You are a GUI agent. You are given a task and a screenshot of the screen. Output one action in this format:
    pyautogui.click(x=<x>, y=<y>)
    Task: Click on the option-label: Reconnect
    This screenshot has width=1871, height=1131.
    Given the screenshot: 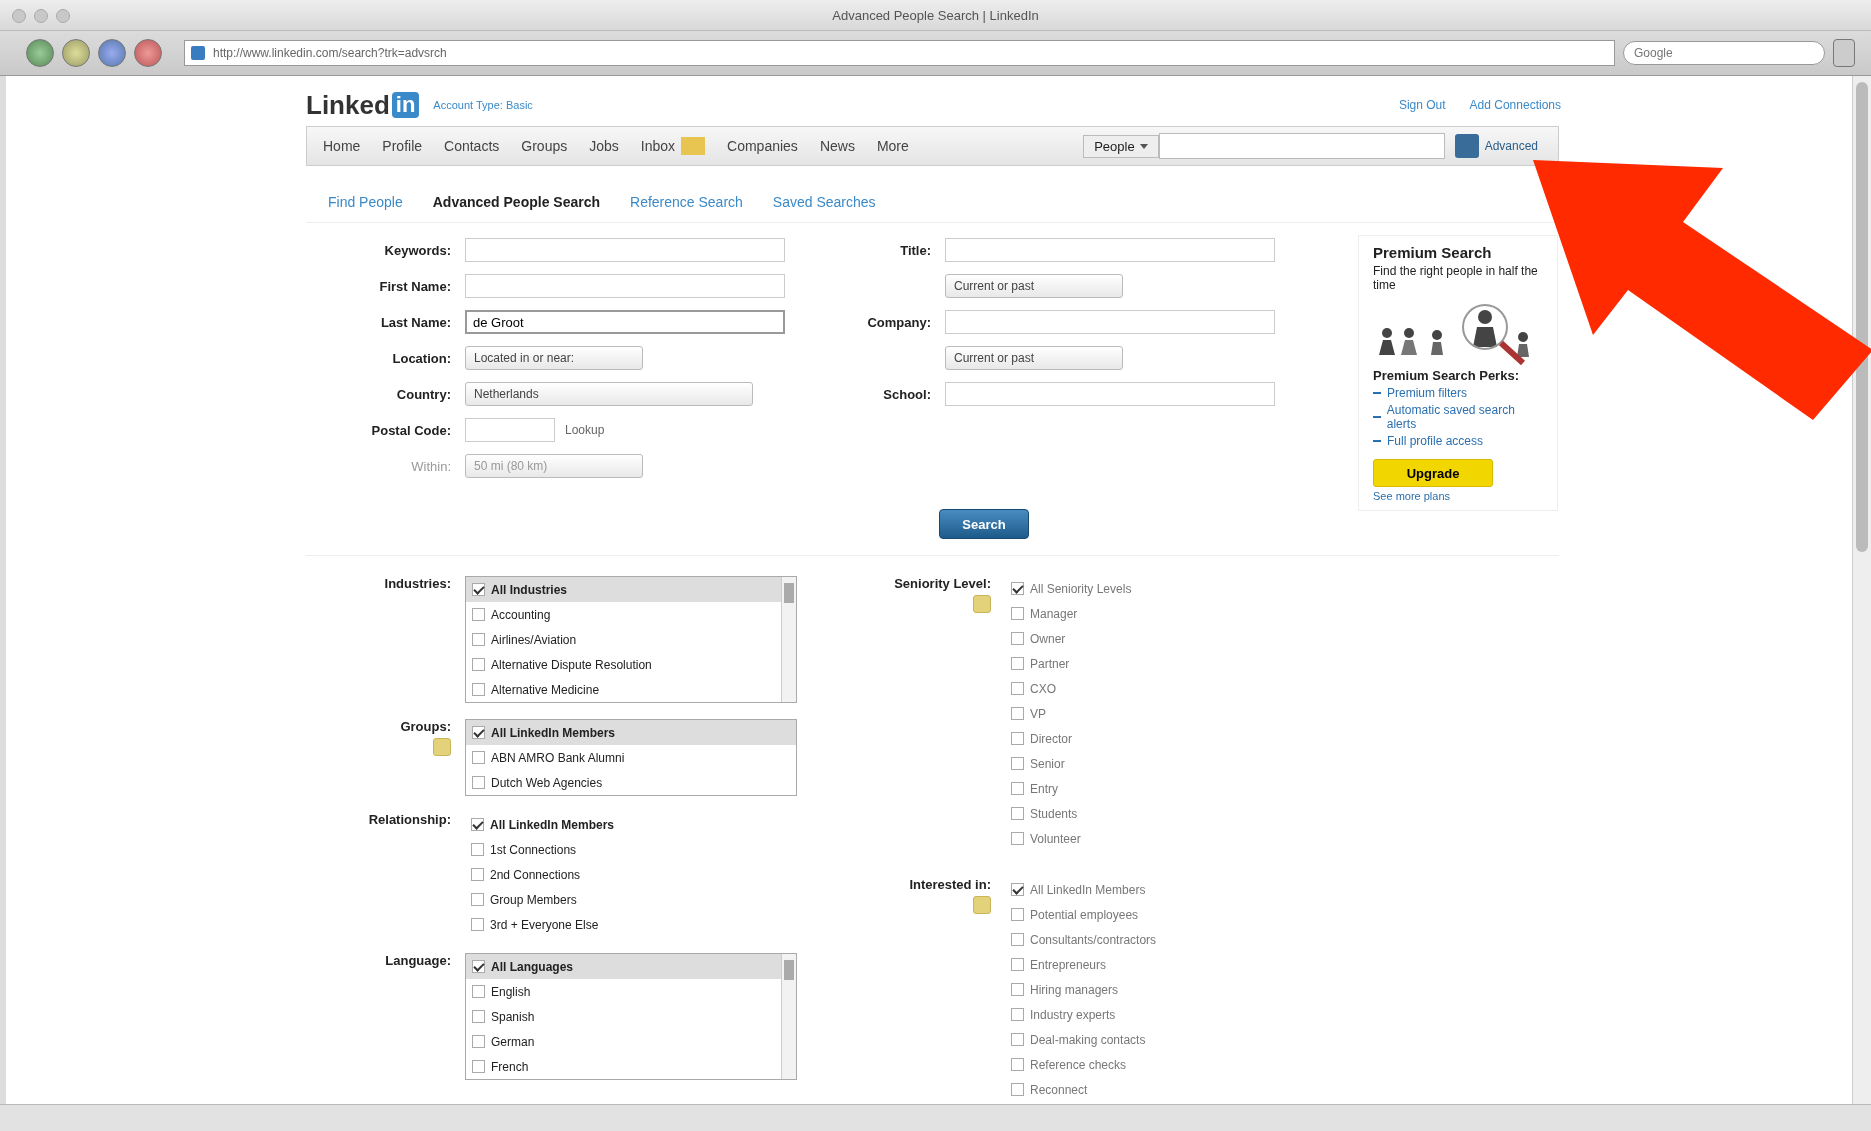 What is the action you would take?
    pyautogui.click(x=1059, y=1089)
    